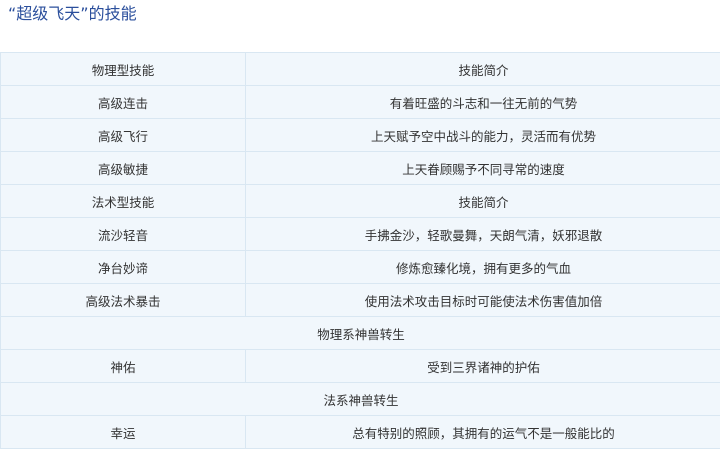  I want to click on table-cell-description: 上天眷顾赐予不同寻常的速度, so click(482, 168).